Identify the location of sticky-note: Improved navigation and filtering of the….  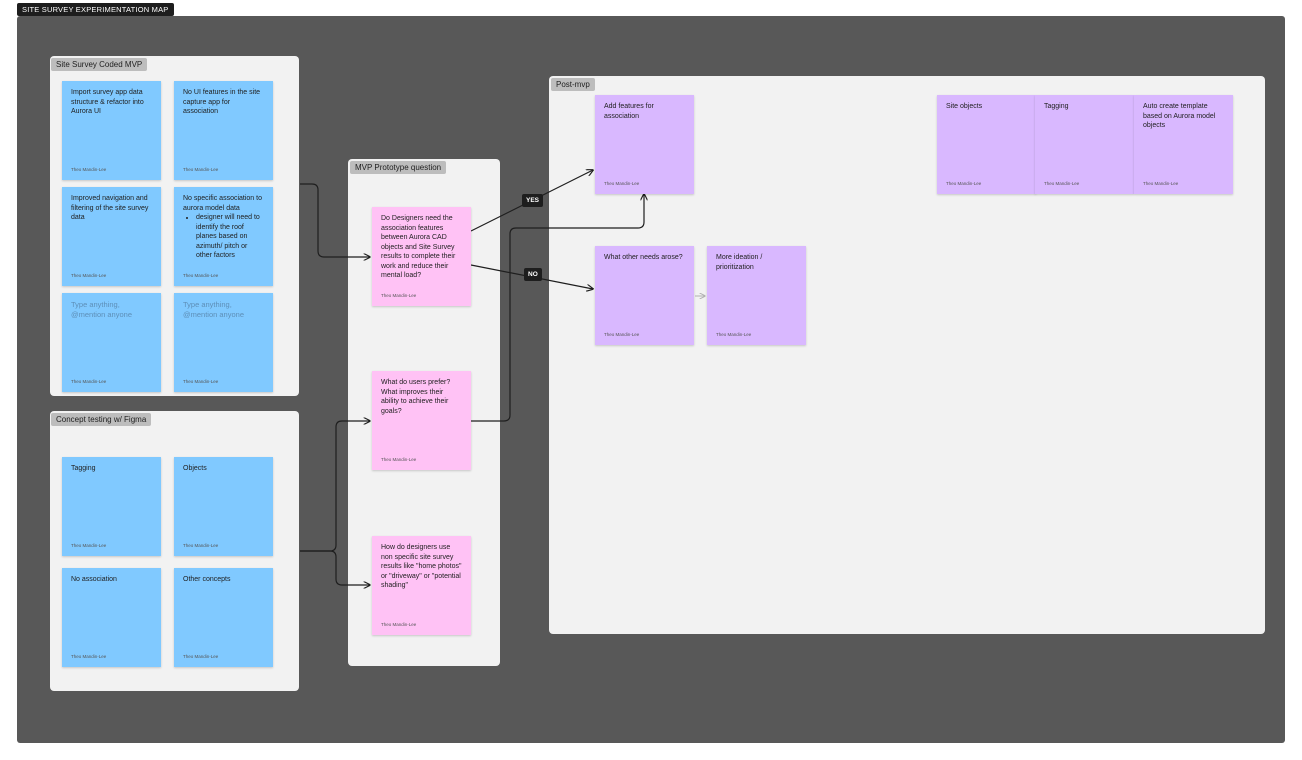
(111, 236).